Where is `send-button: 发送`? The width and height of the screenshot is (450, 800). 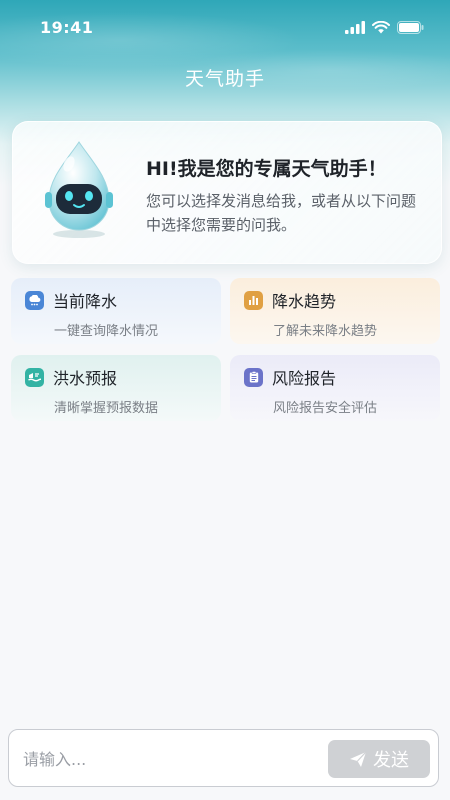
send-button: 发送 is located at coordinates (379, 759).